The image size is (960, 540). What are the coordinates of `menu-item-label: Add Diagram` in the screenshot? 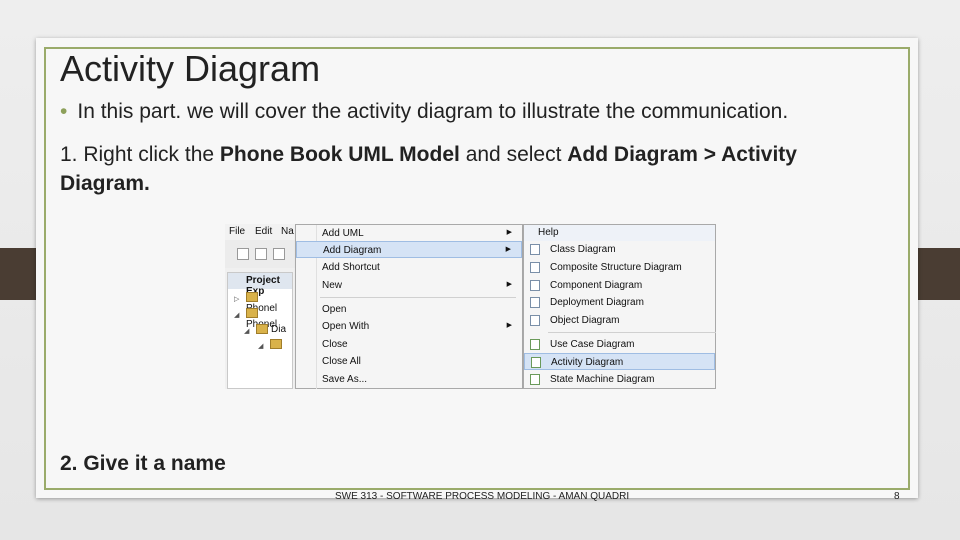 It's located at (352, 250).